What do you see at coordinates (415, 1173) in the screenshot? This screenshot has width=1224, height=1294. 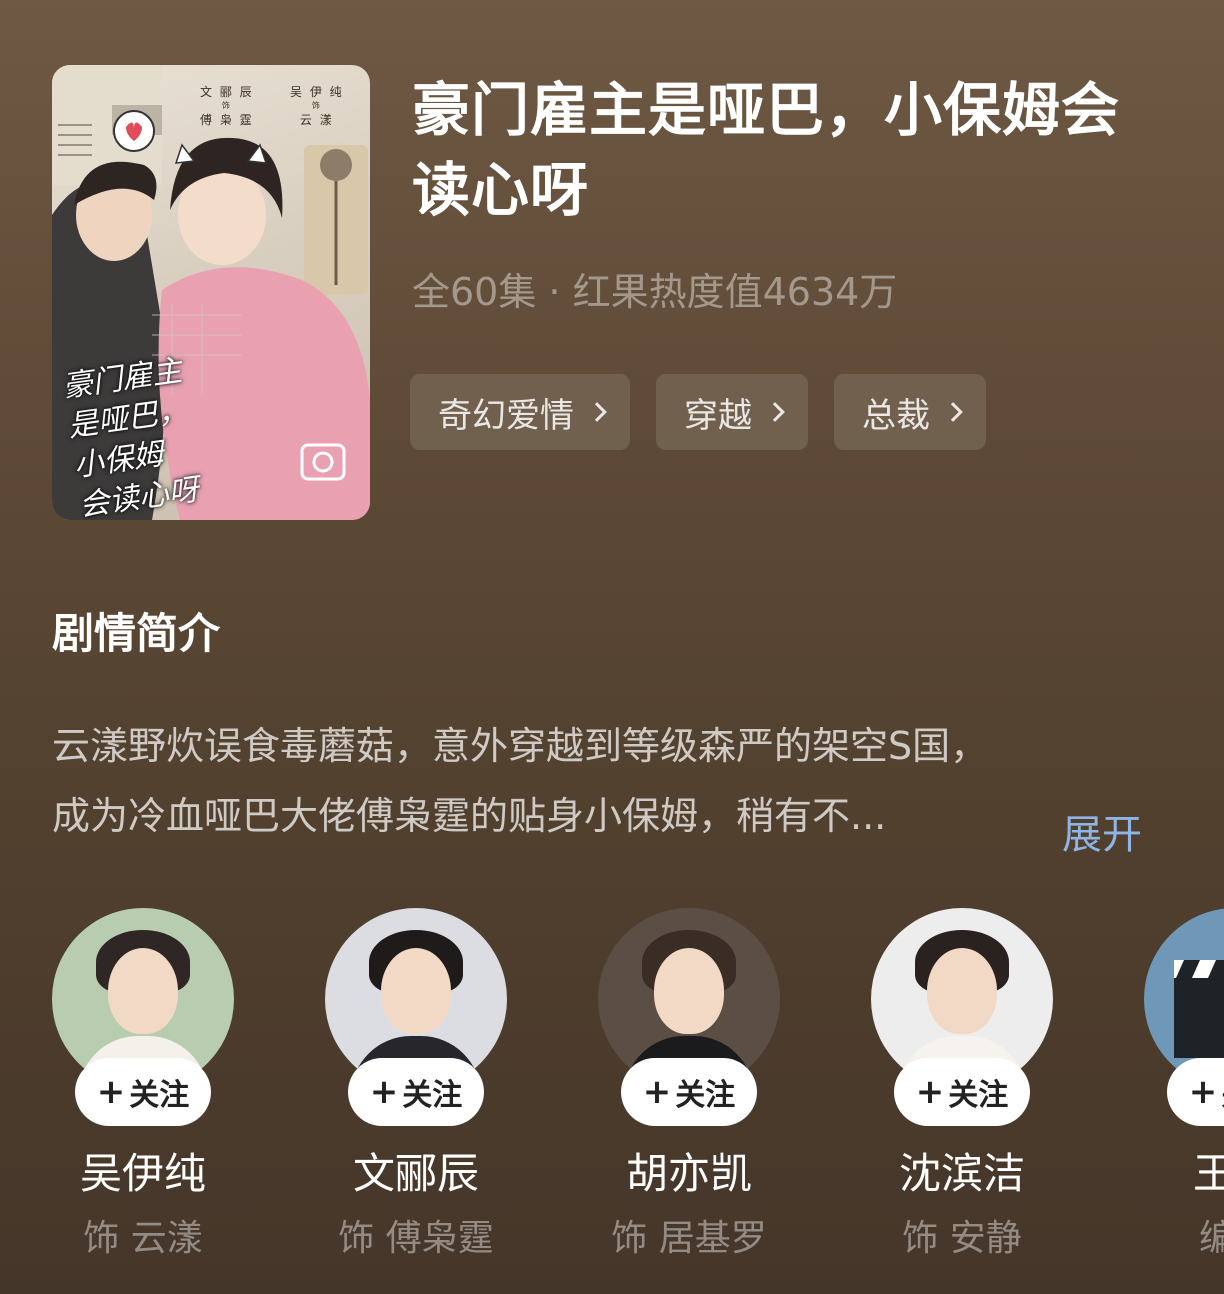 I see `cast-name: 文郦辰` at bounding box center [415, 1173].